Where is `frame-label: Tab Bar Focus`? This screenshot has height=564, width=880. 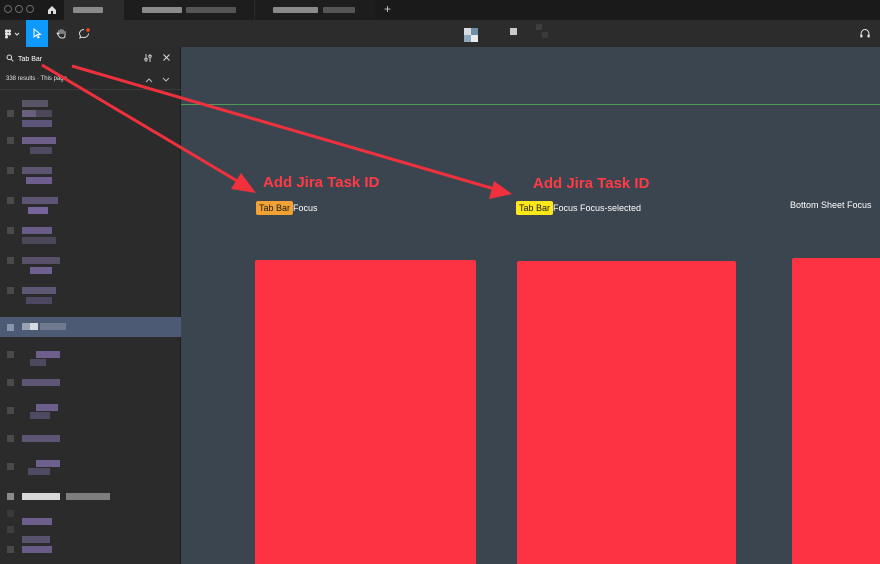 frame-label: Tab Bar Focus is located at coordinates (287, 208).